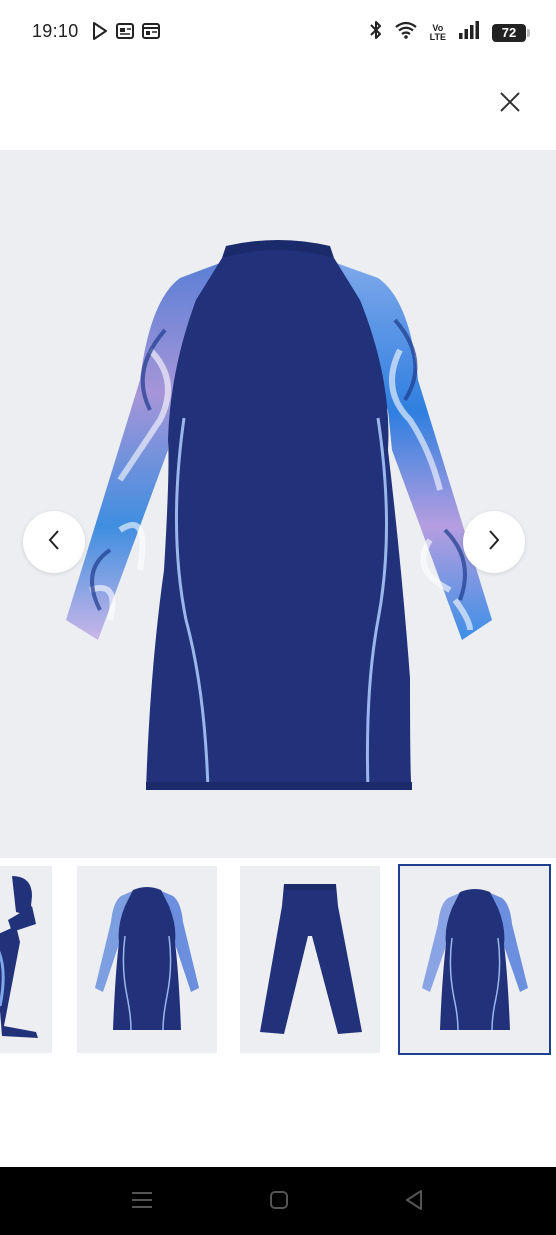 The image size is (556, 1235). What do you see at coordinates (100, 33) in the screenshot?
I see `play-store-icon` at bounding box center [100, 33].